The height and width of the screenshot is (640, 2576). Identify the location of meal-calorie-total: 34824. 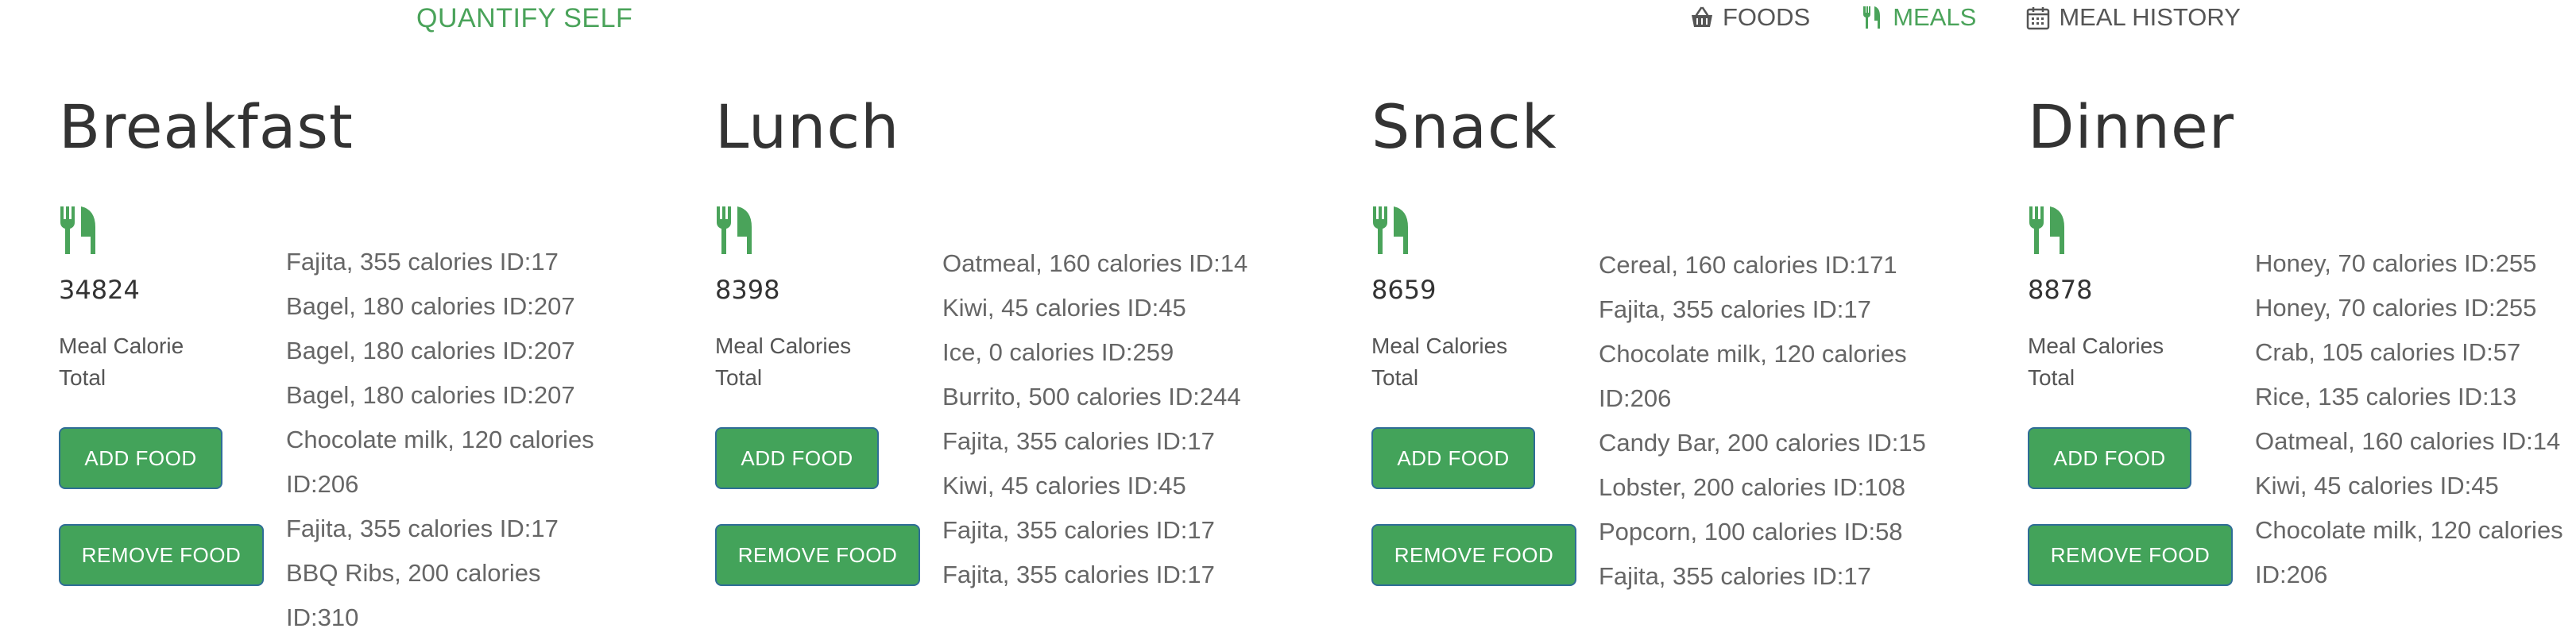
(99, 290).